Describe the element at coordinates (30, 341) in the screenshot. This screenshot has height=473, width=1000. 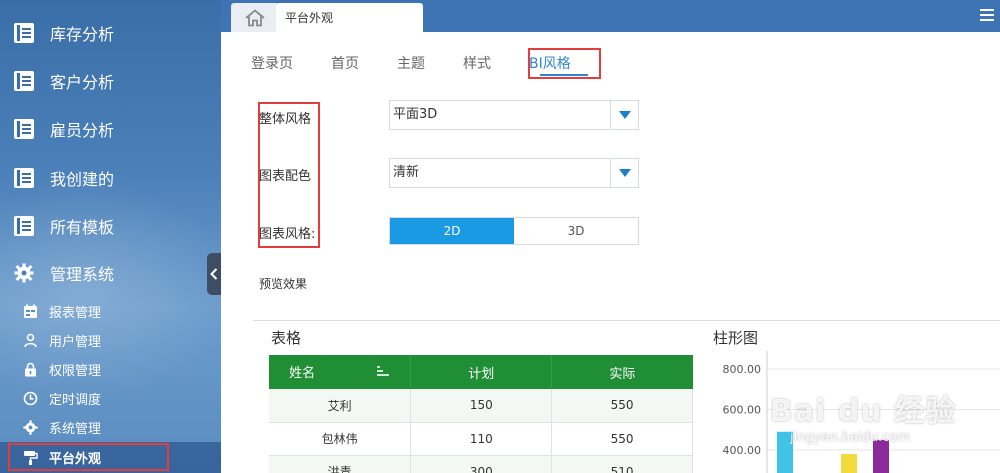
I see `user-icon` at that location.